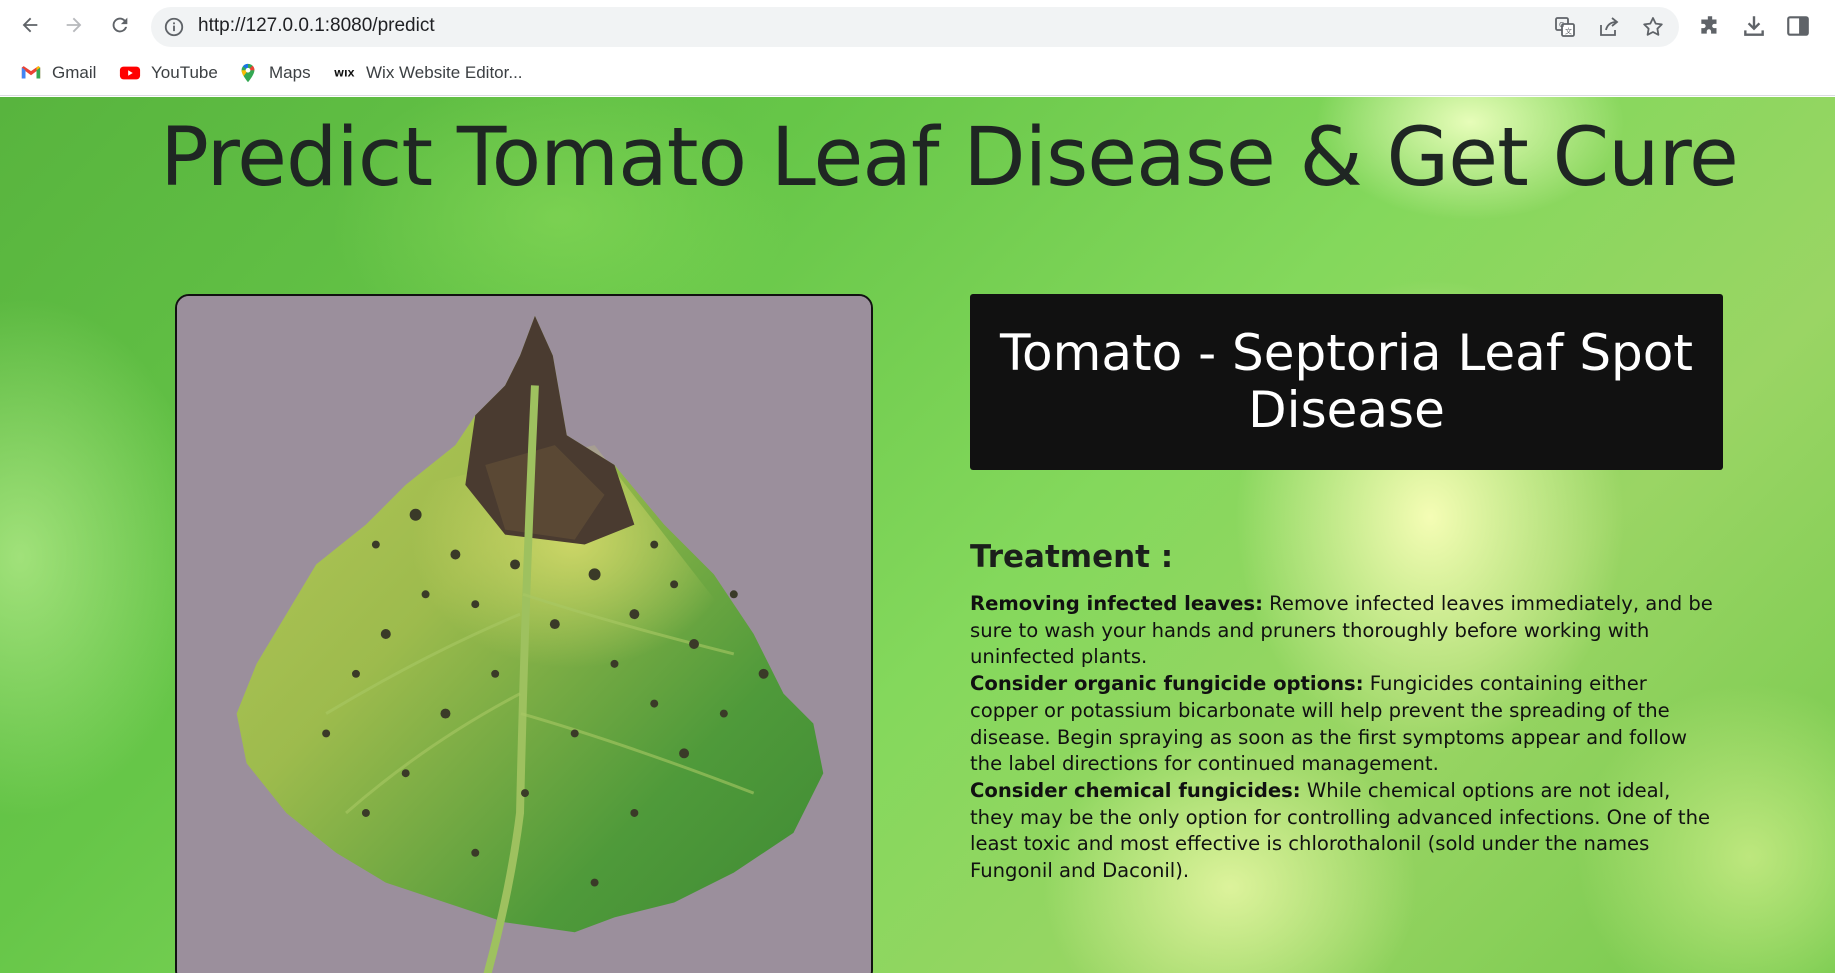 This screenshot has width=1835, height=973. I want to click on bookmark-star-icon, so click(1653, 27).